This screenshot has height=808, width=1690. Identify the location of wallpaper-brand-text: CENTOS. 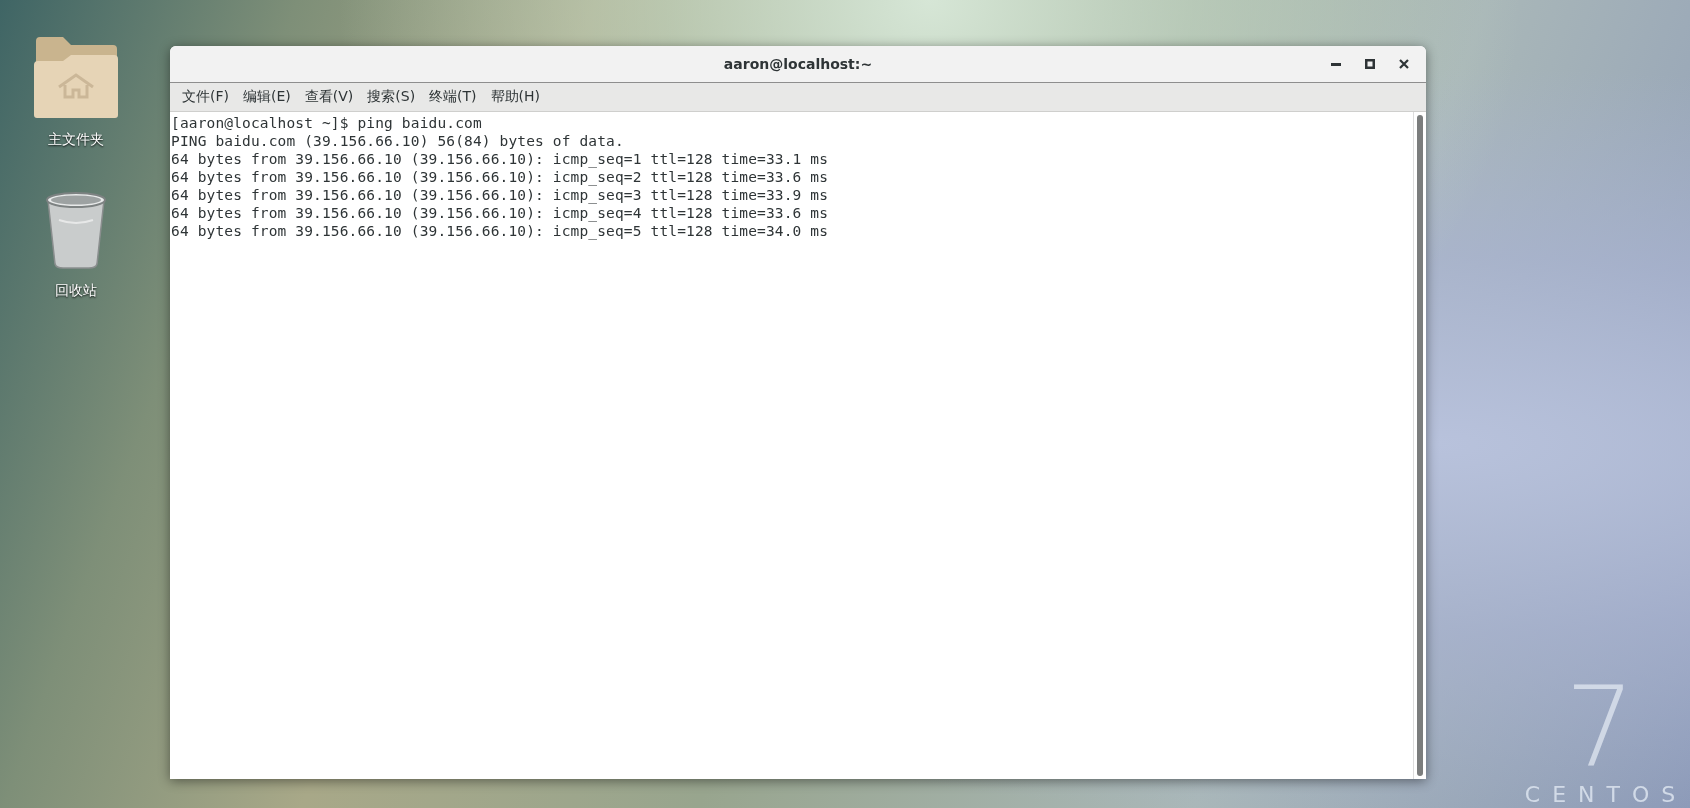
(1605, 795).